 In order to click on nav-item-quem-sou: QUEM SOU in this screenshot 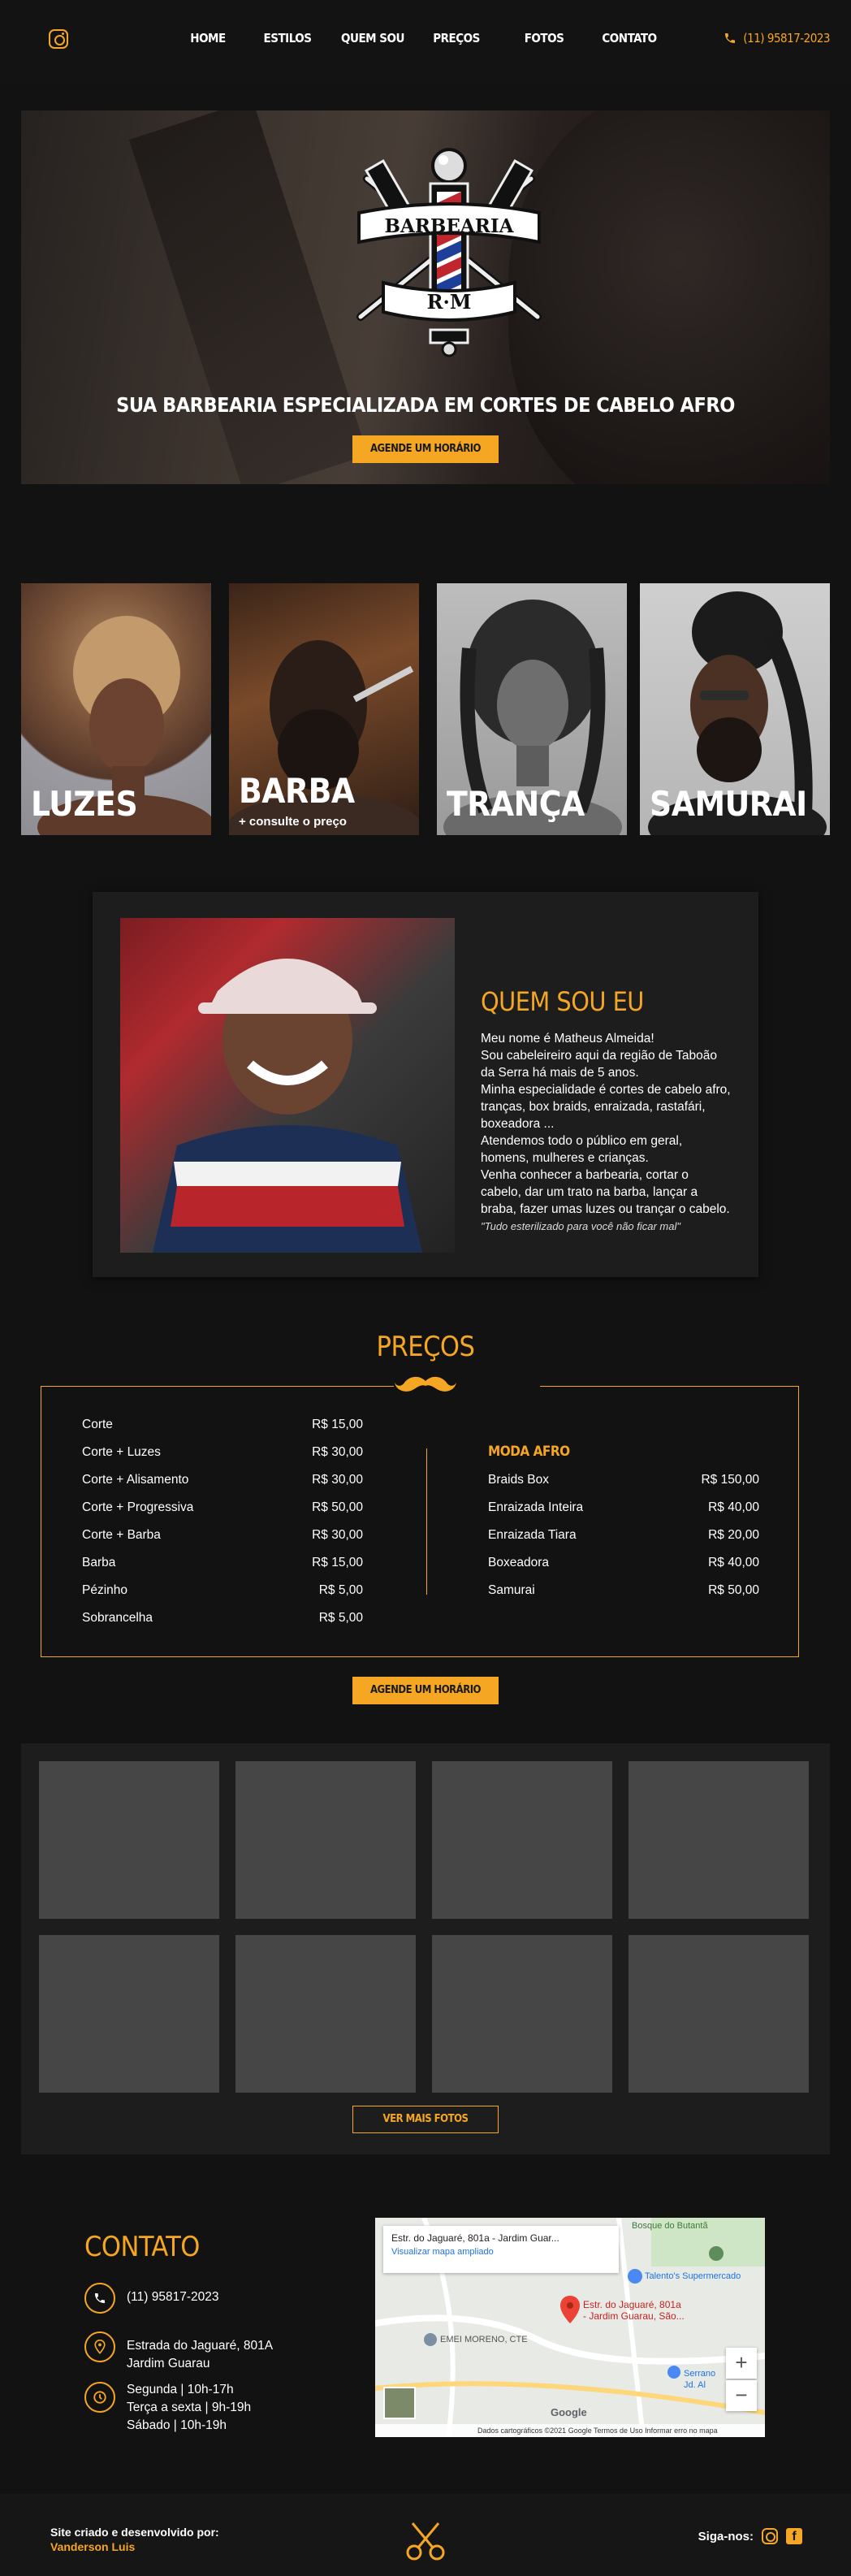, I will do `click(372, 38)`.